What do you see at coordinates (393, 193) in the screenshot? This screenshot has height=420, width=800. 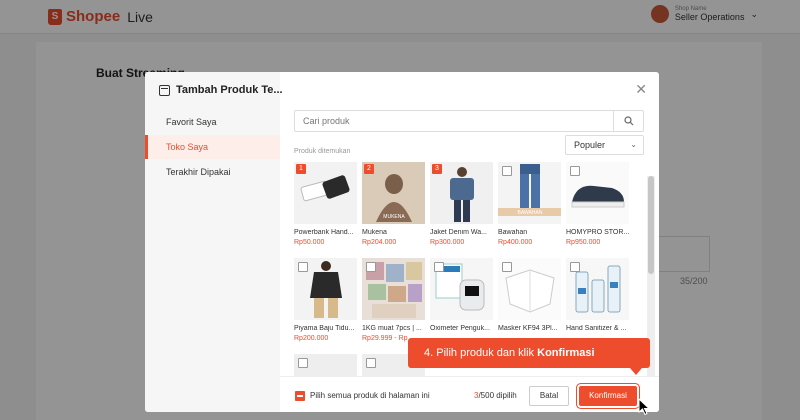 I see `product-image: MUKENA 2` at bounding box center [393, 193].